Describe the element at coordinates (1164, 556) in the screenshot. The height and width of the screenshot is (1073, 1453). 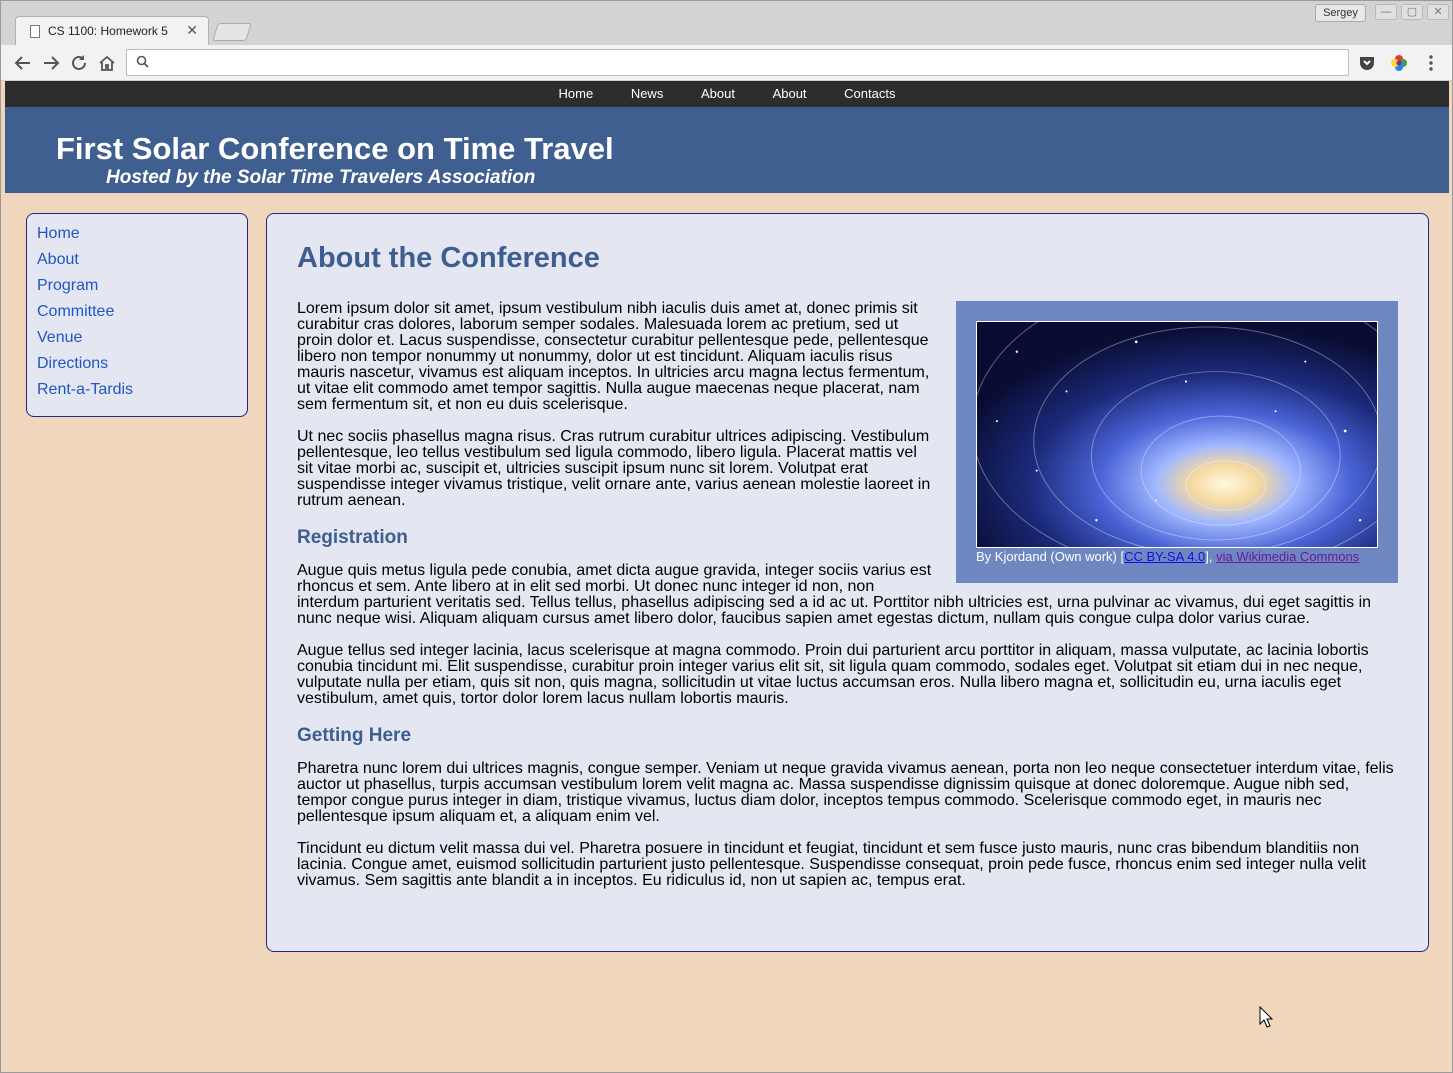
I see `license-link: CC BY-SA 4.0` at that location.